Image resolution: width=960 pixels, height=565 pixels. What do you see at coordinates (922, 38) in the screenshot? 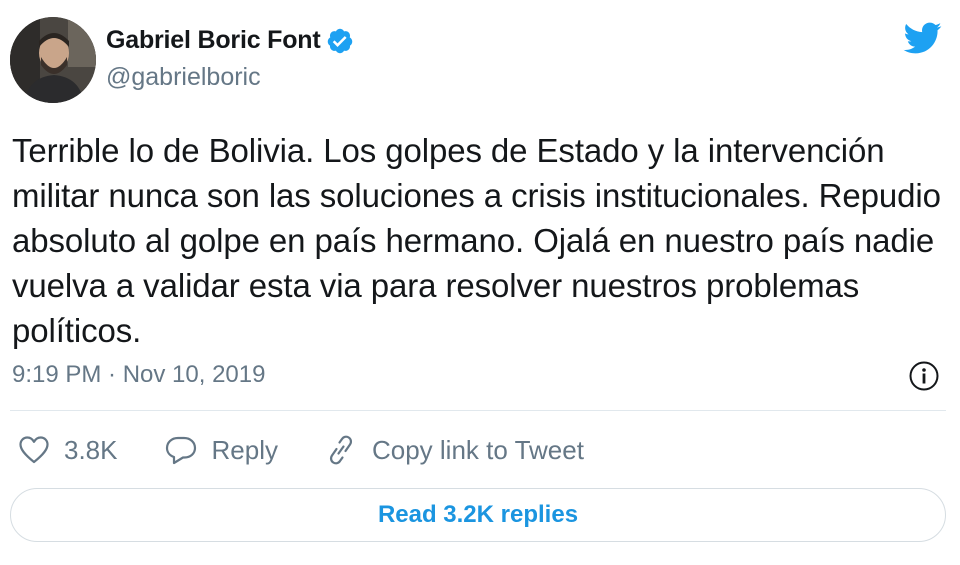
I see `twitter-bird-icon` at bounding box center [922, 38].